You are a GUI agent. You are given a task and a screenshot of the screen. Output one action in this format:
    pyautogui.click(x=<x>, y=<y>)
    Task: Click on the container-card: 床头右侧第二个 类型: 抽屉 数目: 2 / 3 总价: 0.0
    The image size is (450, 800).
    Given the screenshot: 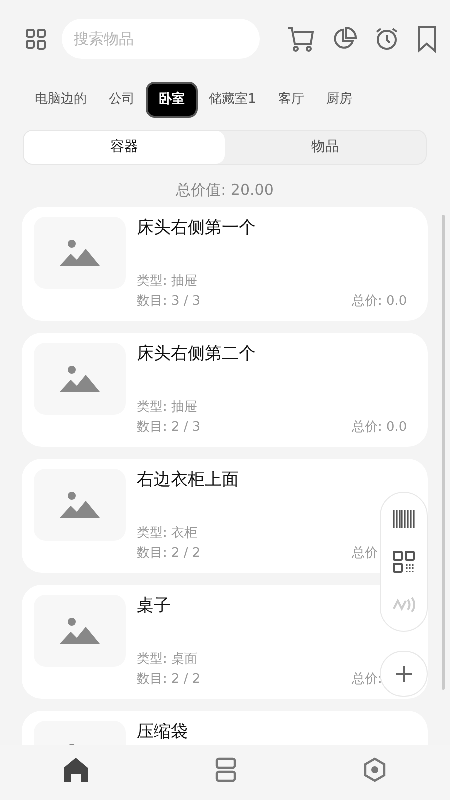 What is the action you would take?
    pyautogui.click(x=225, y=390)
    